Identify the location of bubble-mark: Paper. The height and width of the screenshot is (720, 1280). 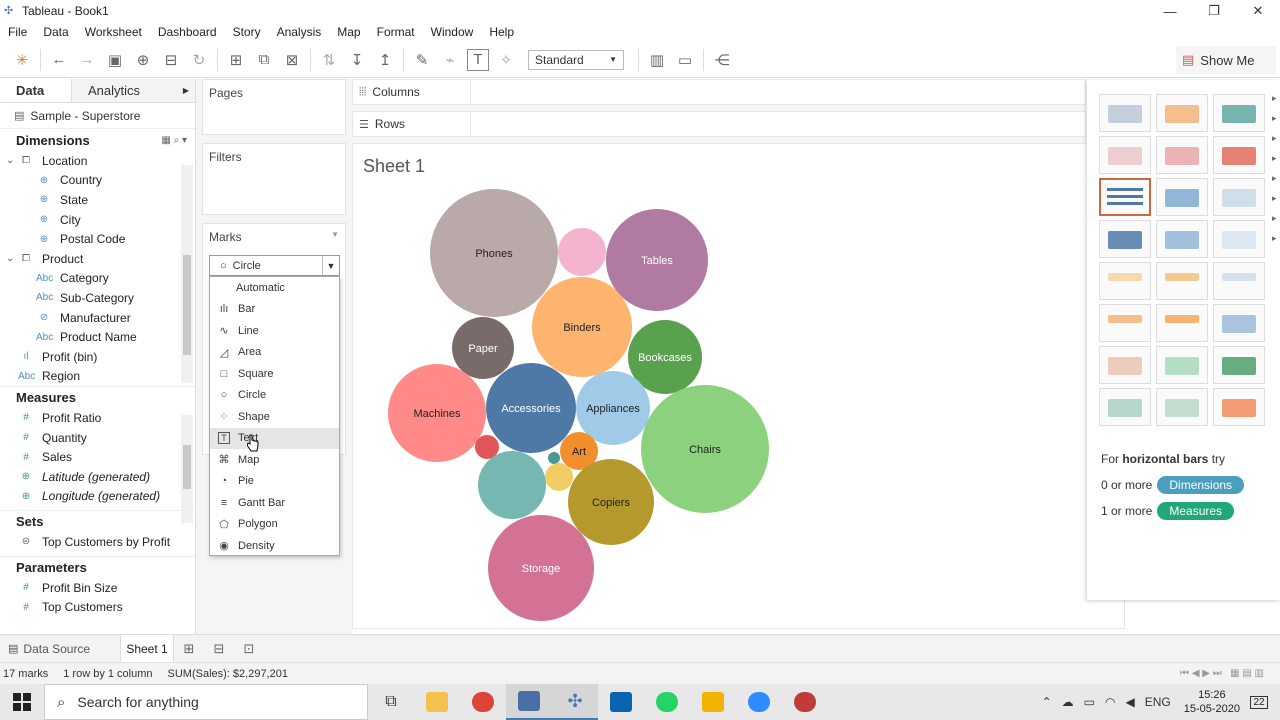
(483, 348).